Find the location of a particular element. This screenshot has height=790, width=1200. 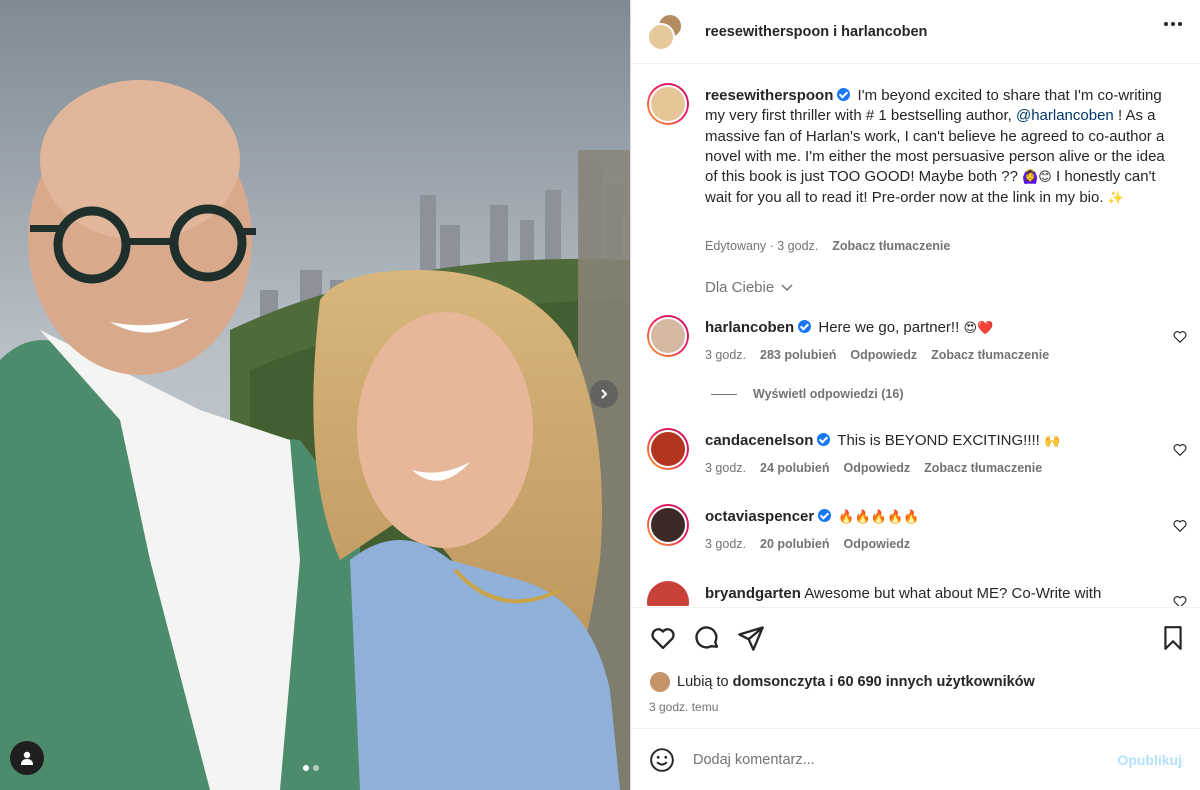

action-icons is located at coordinates (707, 639).